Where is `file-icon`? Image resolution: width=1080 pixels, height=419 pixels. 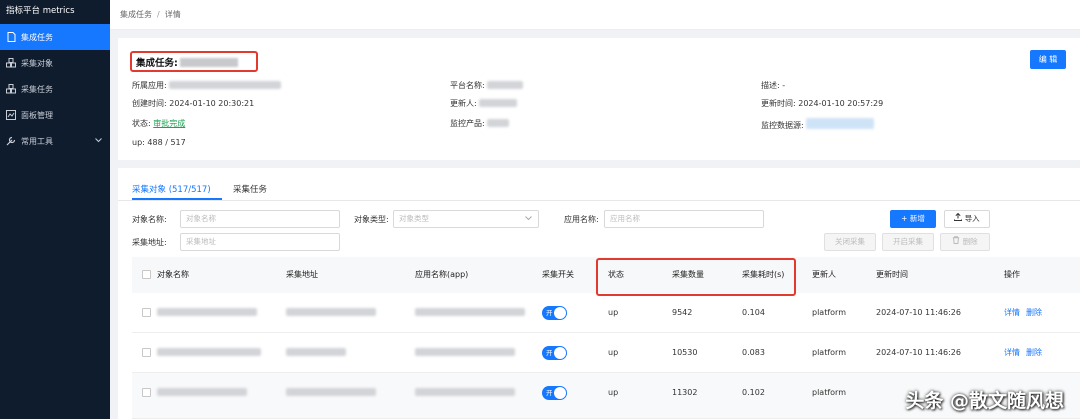
file-icon is located at coordinates (11, 37).